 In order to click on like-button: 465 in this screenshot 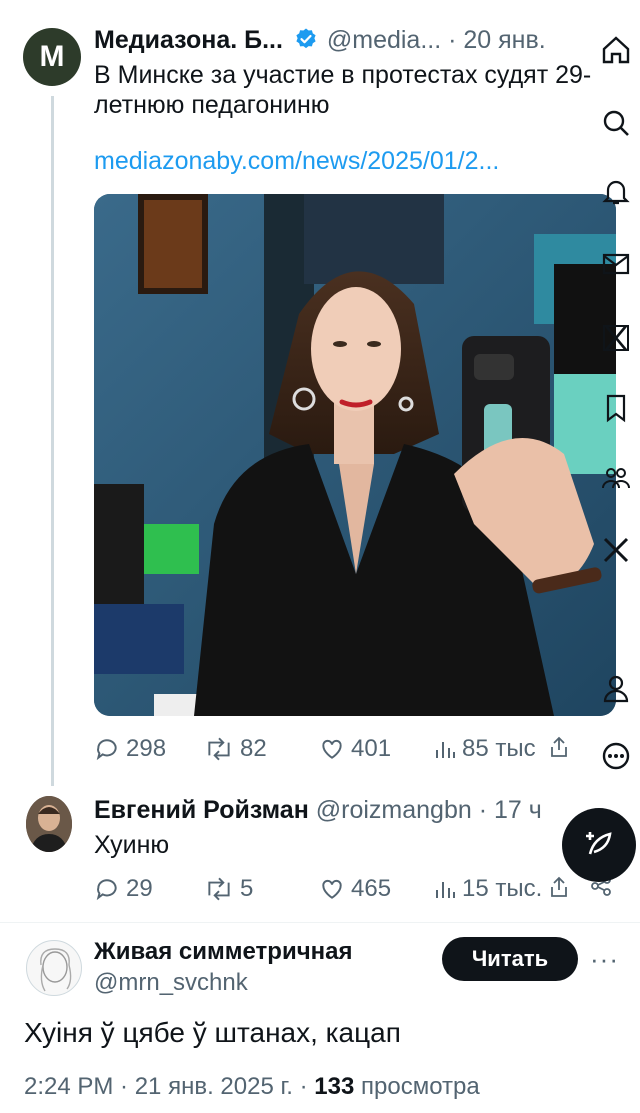, I will do `click(355, 889)`.